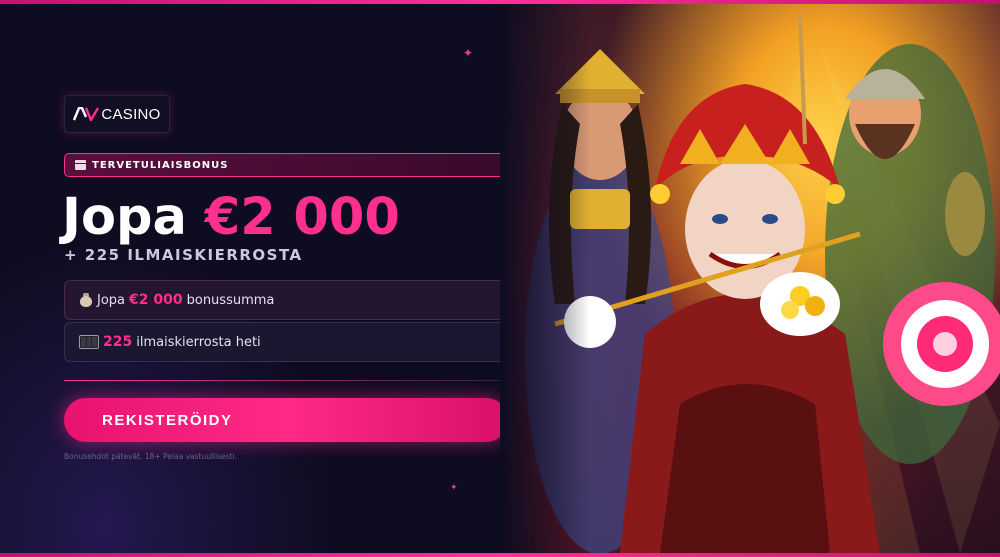 The width and height of the screenshot is (1000, 557). Describe the element at coordinates (131, 114) in the screenshot. I see `logo-text: CASINO` at that location.